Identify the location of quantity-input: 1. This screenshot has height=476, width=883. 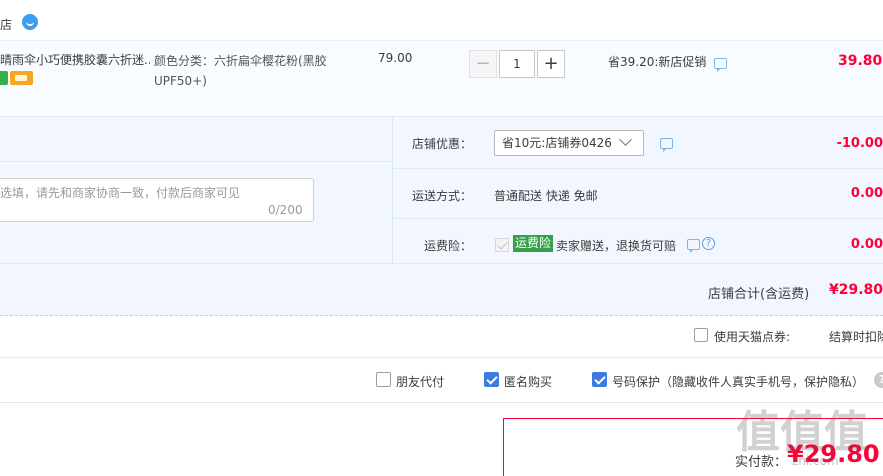
(517, 64).